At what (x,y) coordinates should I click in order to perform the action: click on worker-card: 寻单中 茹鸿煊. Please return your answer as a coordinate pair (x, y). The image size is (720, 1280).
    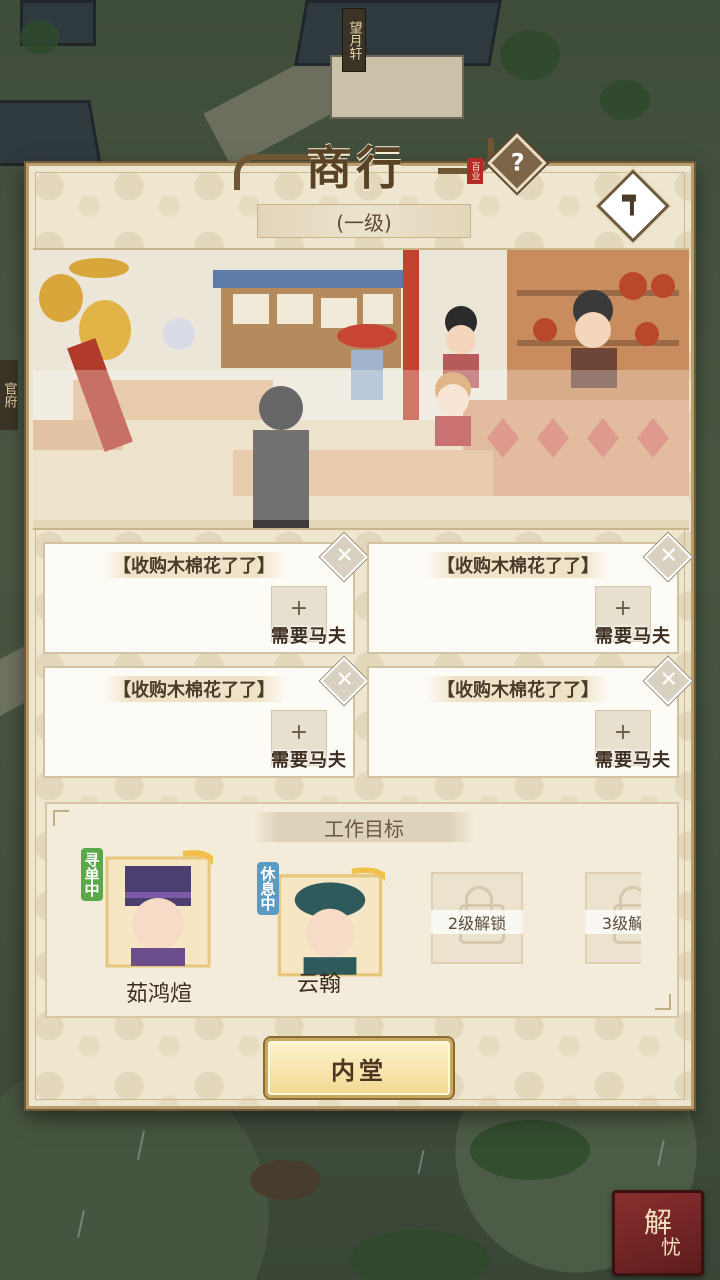
    Looking at the image, I should click on (147, 927).